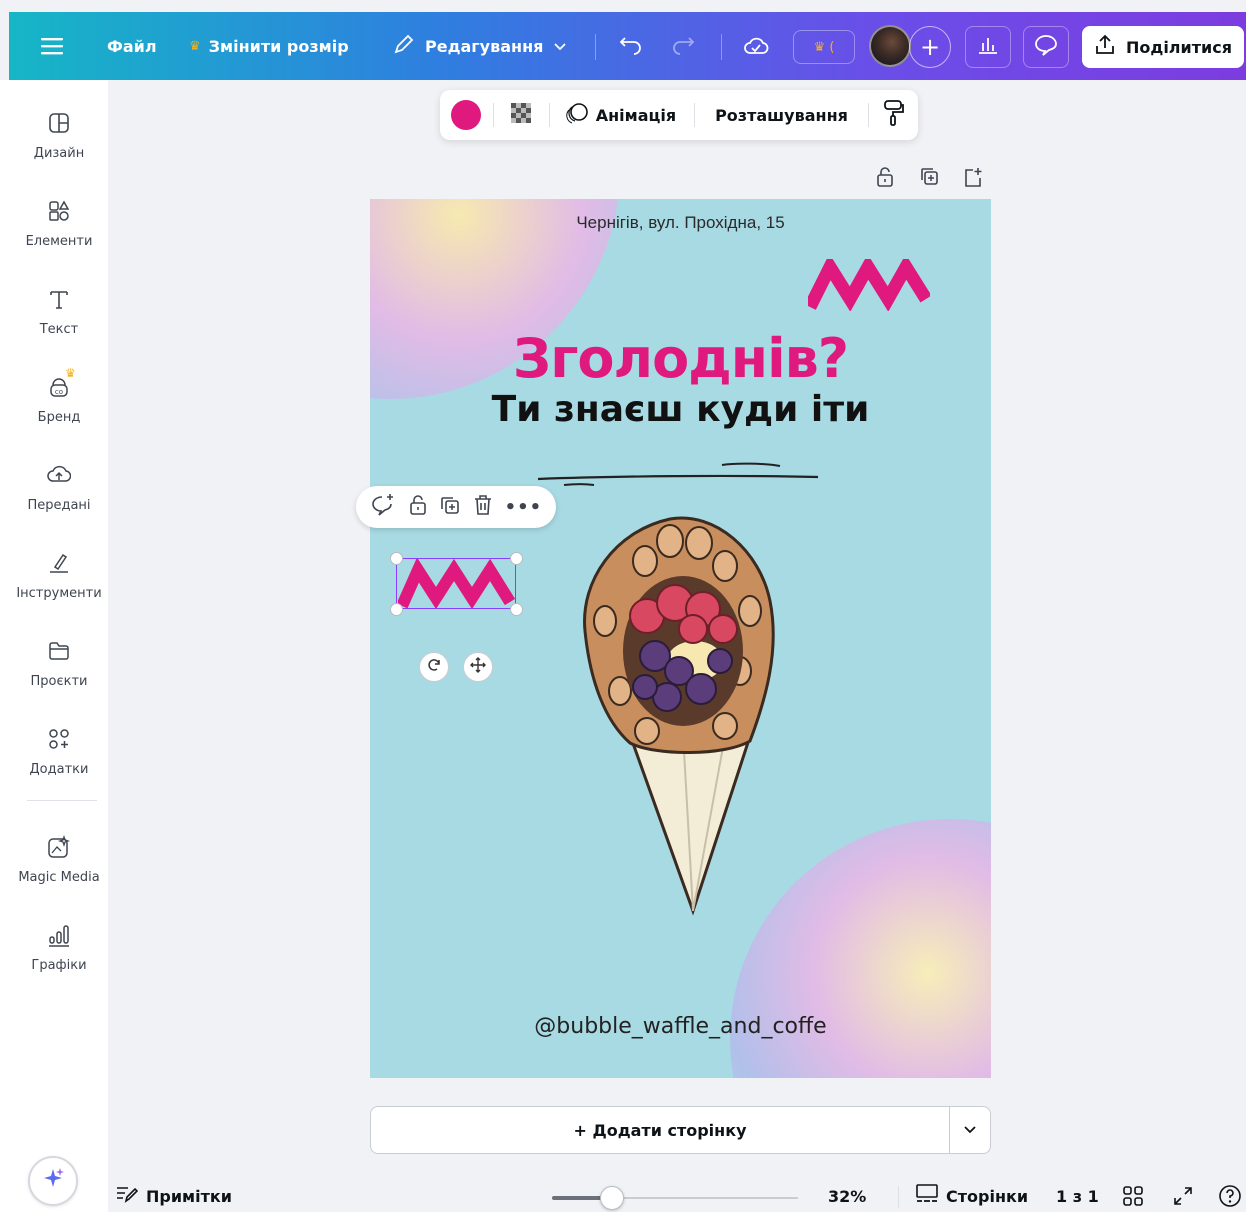 Image resolution: width=1246 pixels, height=1212 pixels. I want to click on rotate-handle, so click(434, 667).